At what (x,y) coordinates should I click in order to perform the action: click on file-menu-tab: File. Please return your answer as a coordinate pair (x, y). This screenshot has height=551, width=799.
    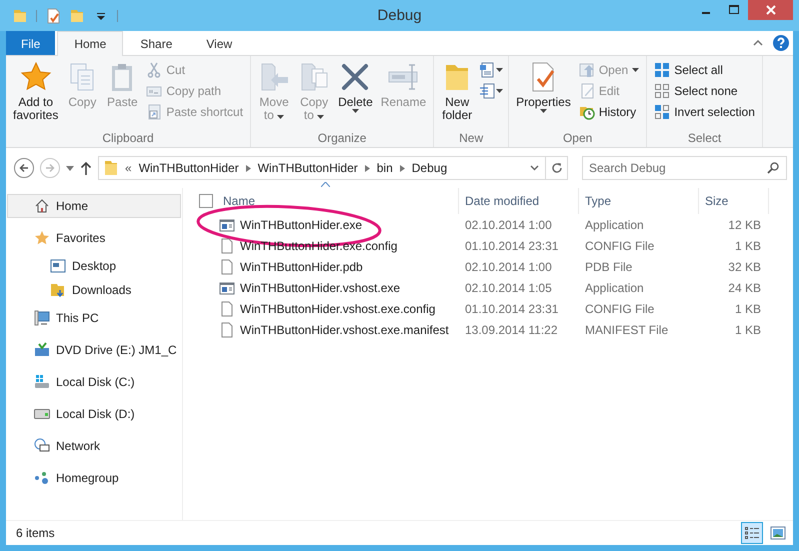
    Looking at the image, I should click on (31, 43).